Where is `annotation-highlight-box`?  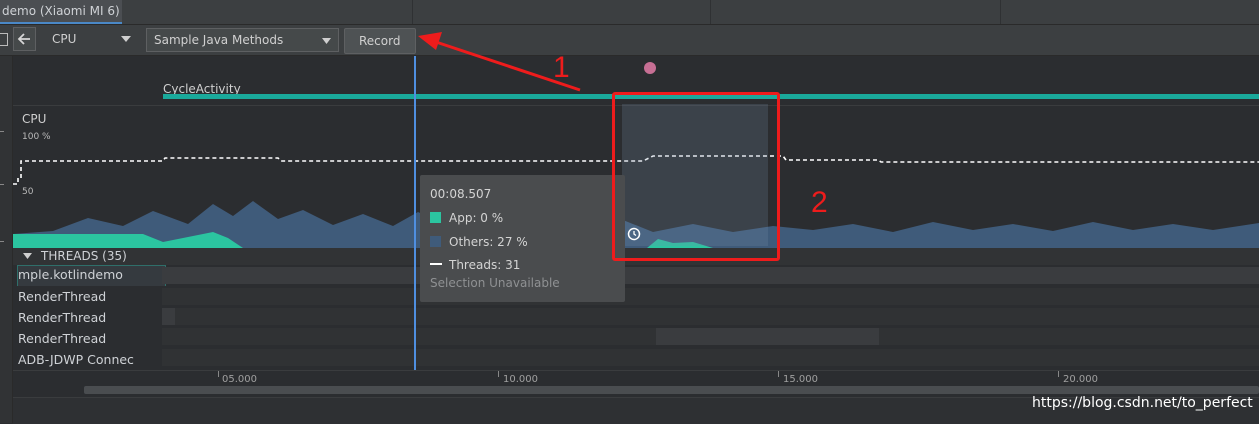 annotation-highlight-box is located at coordinates (696, 176).